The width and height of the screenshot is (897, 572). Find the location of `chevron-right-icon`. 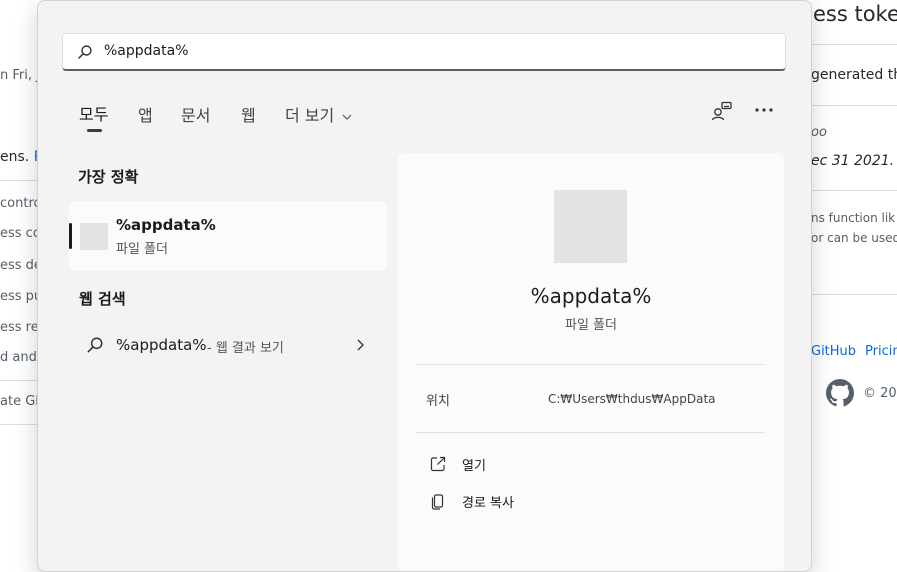

chevron-right-icon is located at coordinates (360, 345).